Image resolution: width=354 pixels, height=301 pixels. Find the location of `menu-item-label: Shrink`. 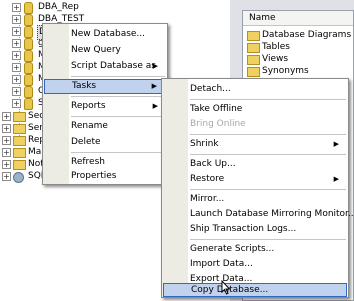

menu-item-label: Shrink is located at coordinates (204, 144).